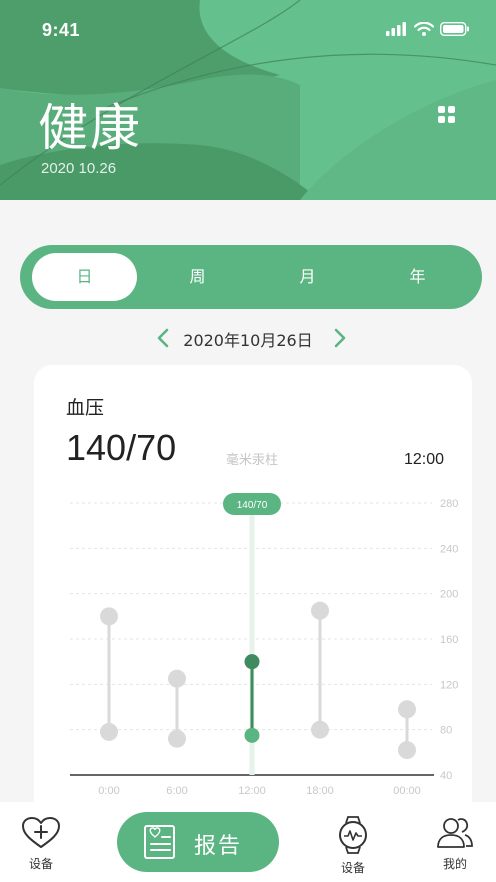 This screenshot has width=496, height=882. I want to click on report-icon, so click(159, 842).